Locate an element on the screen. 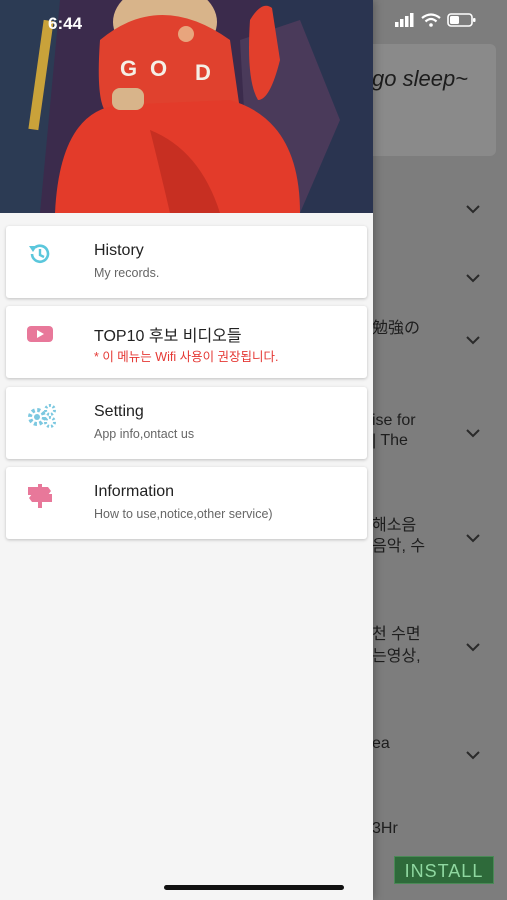  menu-item-title: Setting is located at coordinates (119, 411).